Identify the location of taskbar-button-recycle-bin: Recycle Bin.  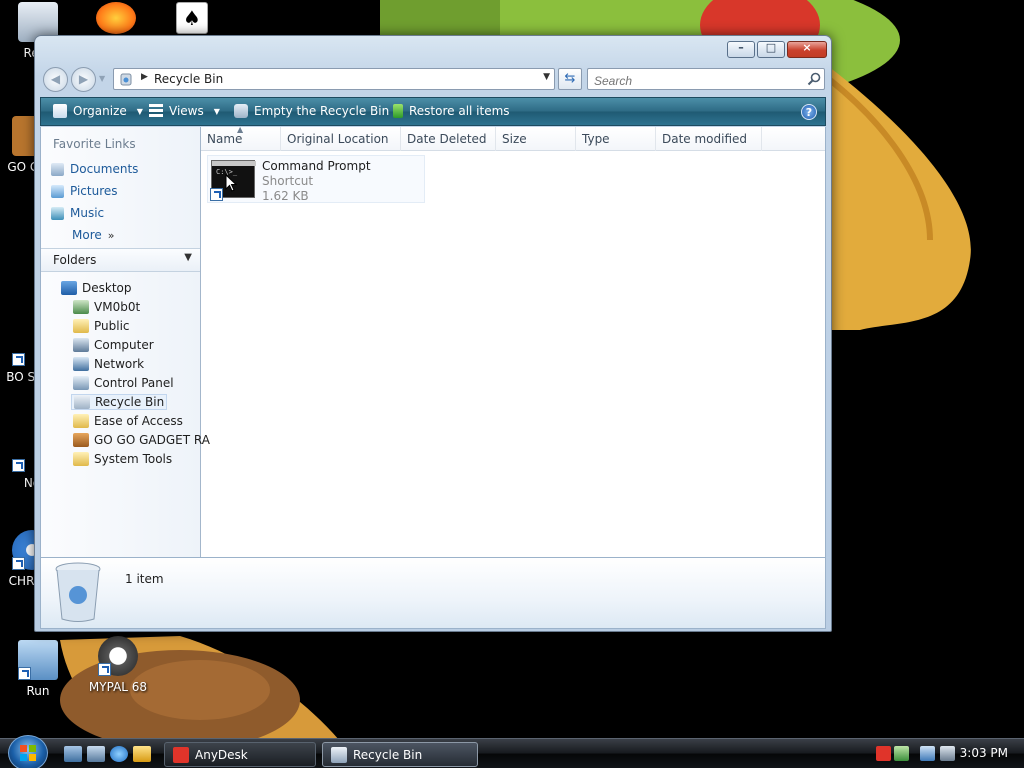
(400, 754).